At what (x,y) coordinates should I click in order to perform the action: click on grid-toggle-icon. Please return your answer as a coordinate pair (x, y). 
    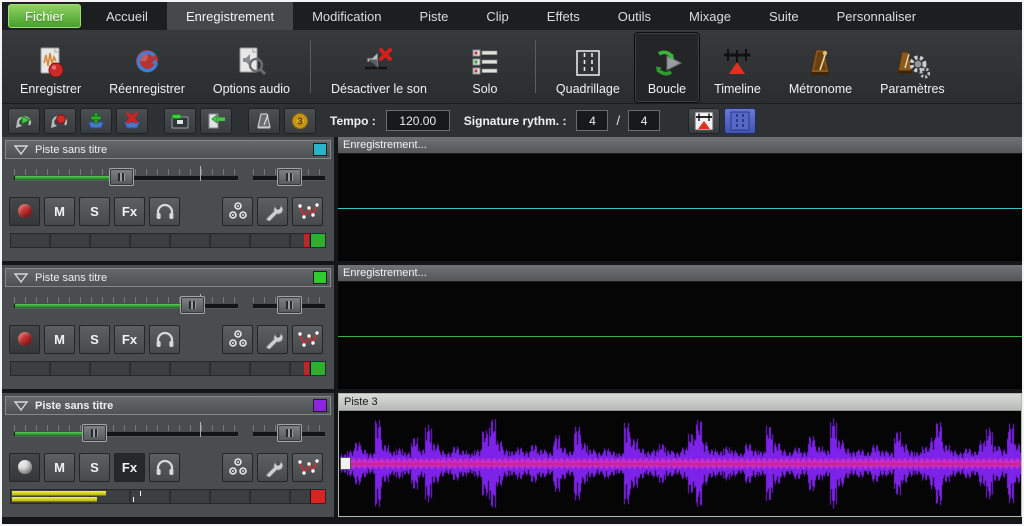
    Looking at the image, I should click on (740, 120).